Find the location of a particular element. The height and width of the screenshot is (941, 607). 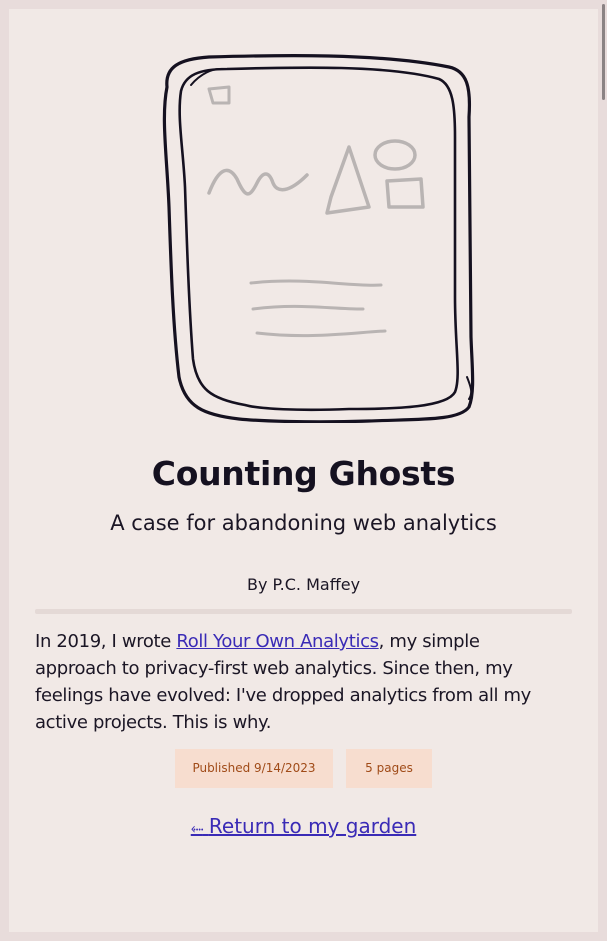

small-square-sketch is located at coordinates (219, 95).